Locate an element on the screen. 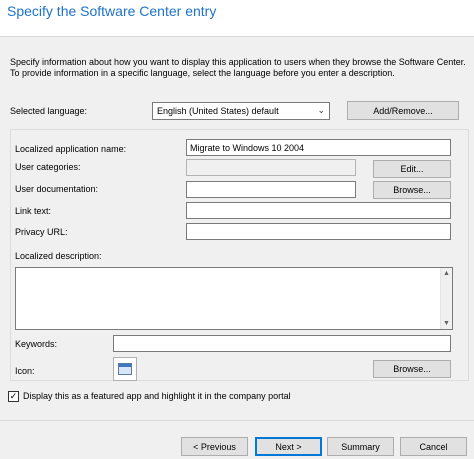  cancel-button: Cancel is located at coordinates (433, 446).